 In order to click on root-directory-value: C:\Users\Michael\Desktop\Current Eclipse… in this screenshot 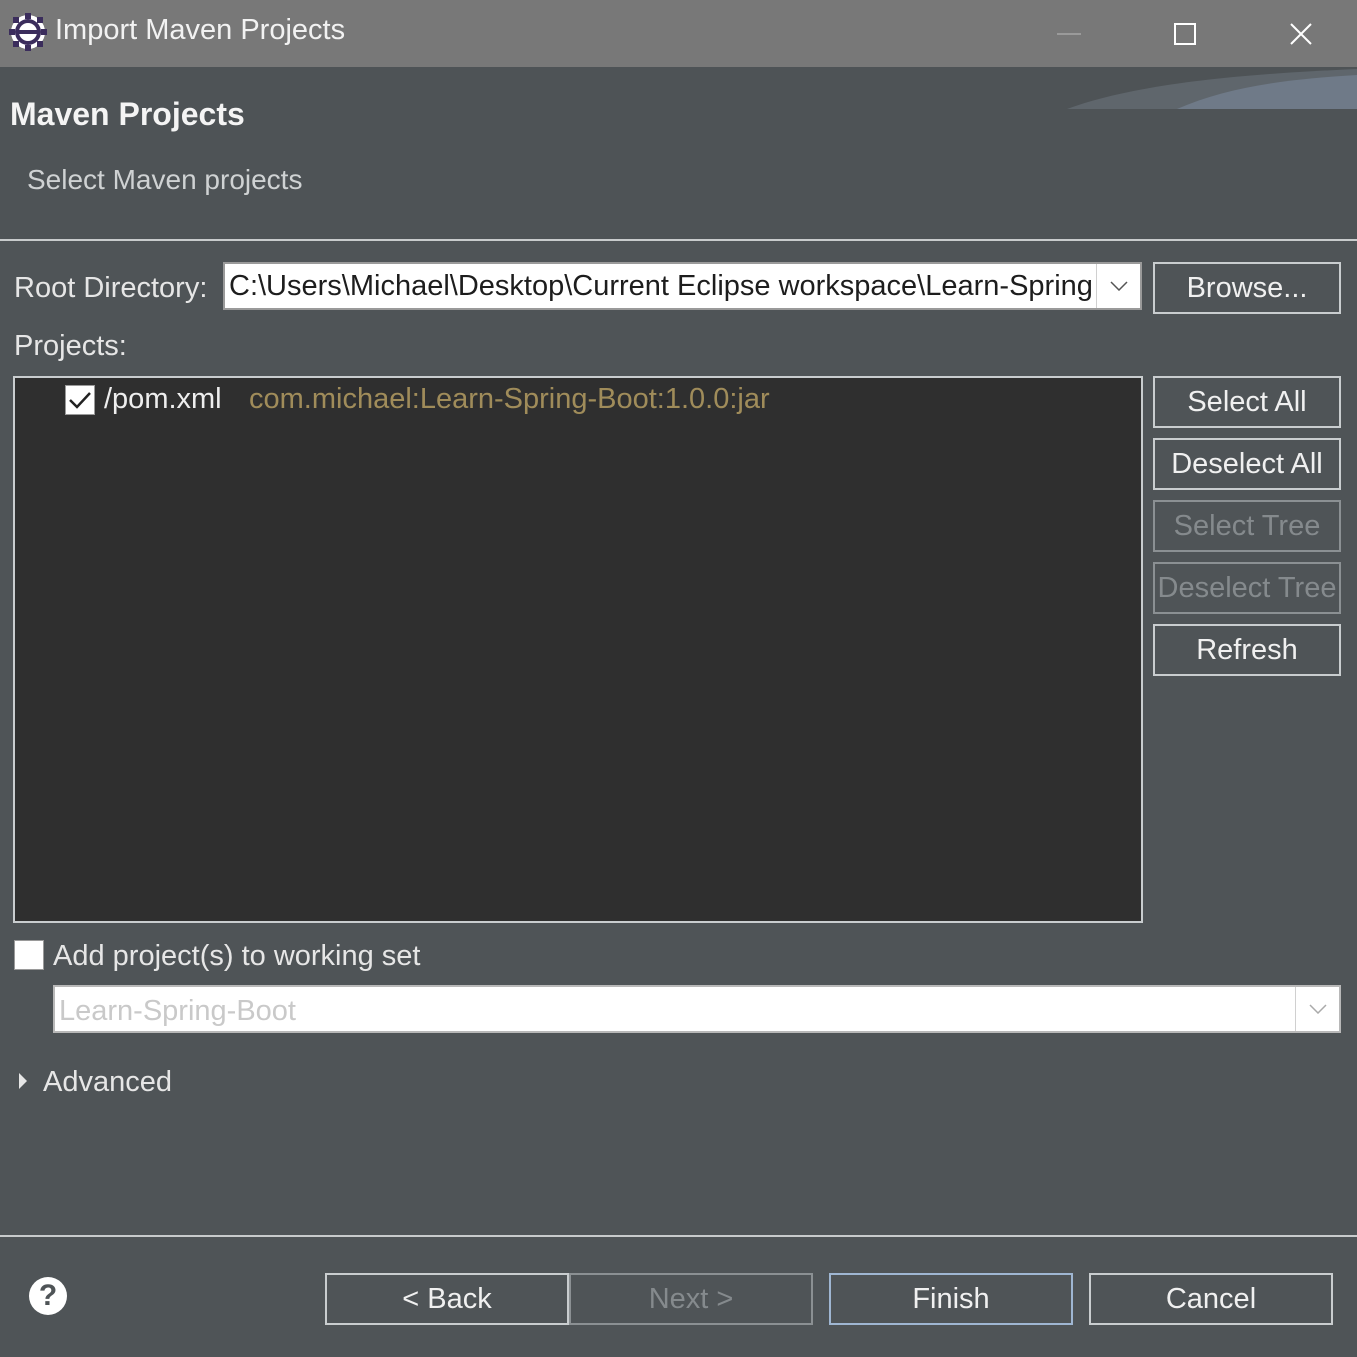, I will do `click(663, 286)`.